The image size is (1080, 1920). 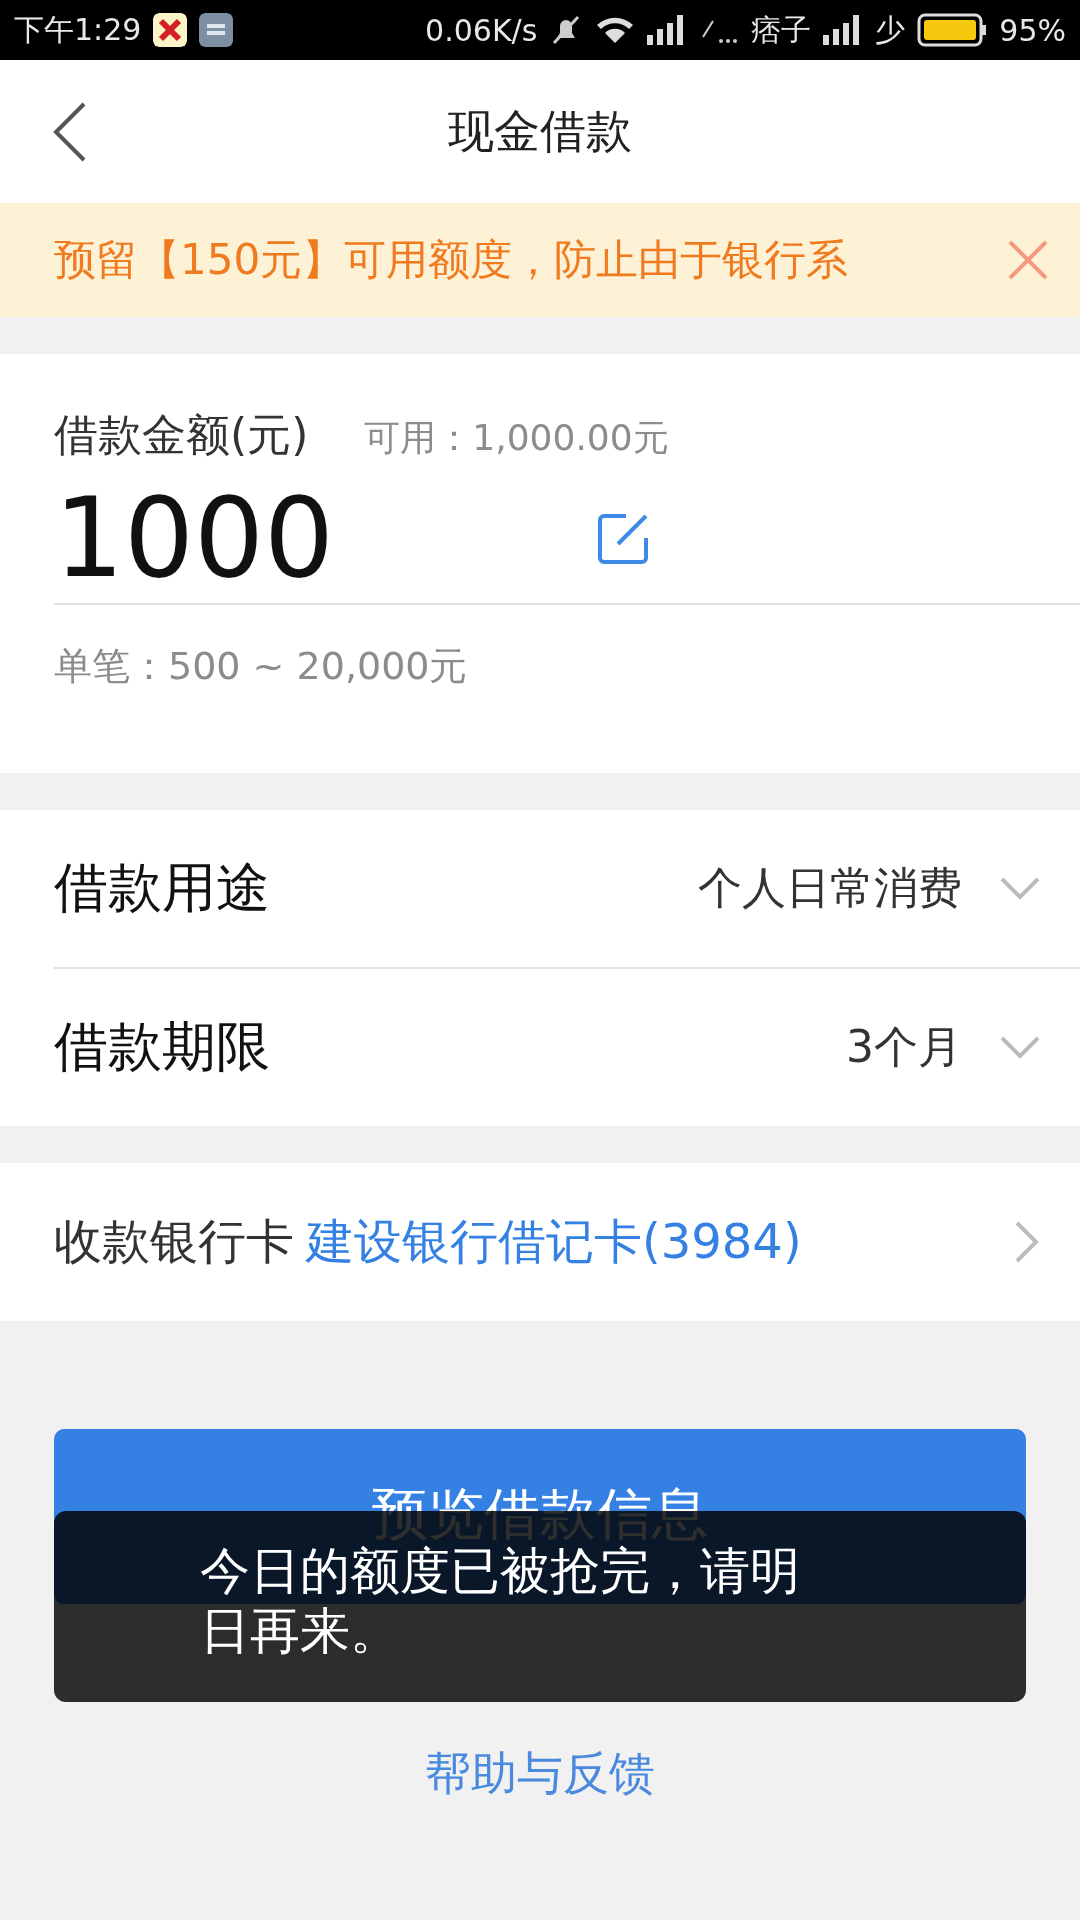 I want to click on close-icon, so click(x=1028, y=260).